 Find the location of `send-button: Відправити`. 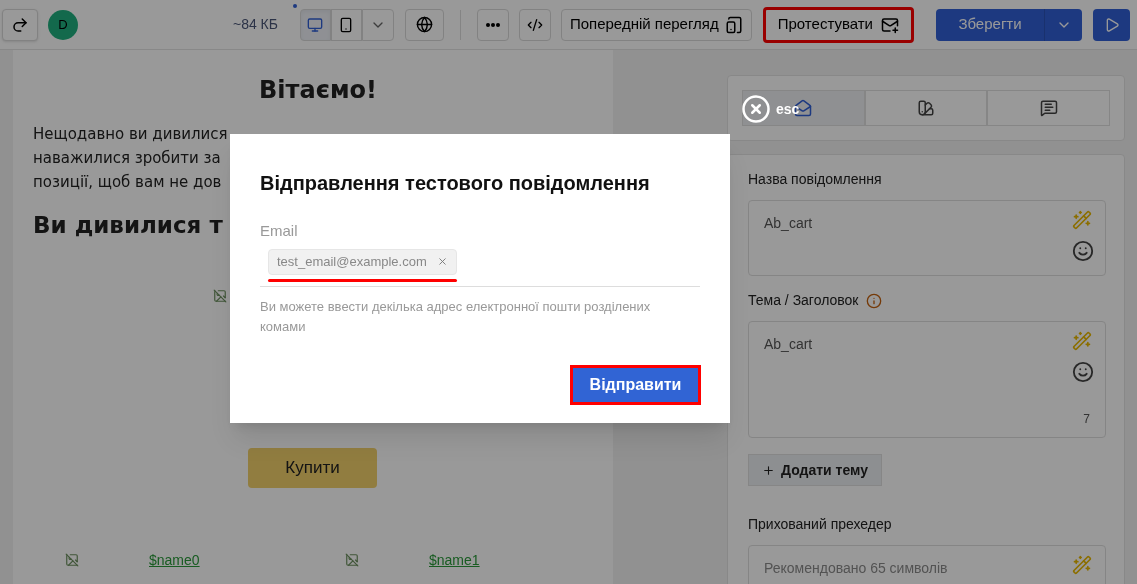

send-button: Відправити is located at coordinates (635, 384).